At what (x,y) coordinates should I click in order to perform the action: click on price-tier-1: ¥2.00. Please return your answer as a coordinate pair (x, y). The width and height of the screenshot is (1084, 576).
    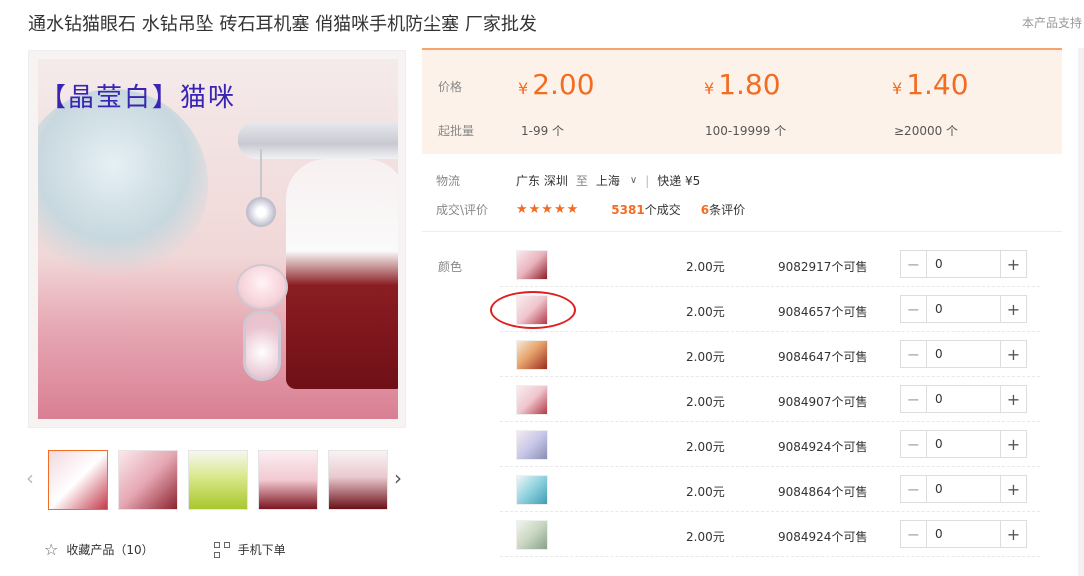
    Looking at the image, I should click on (556, 84).